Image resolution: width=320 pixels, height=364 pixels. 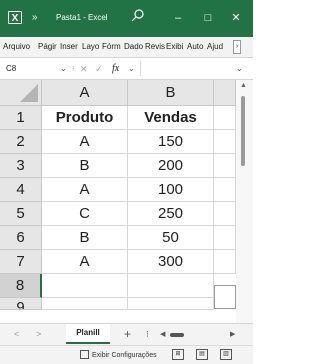 What do you see at coordinates (225, 214) in the screenshot?
I see `cell-c5` at bounding box center [225, 214].